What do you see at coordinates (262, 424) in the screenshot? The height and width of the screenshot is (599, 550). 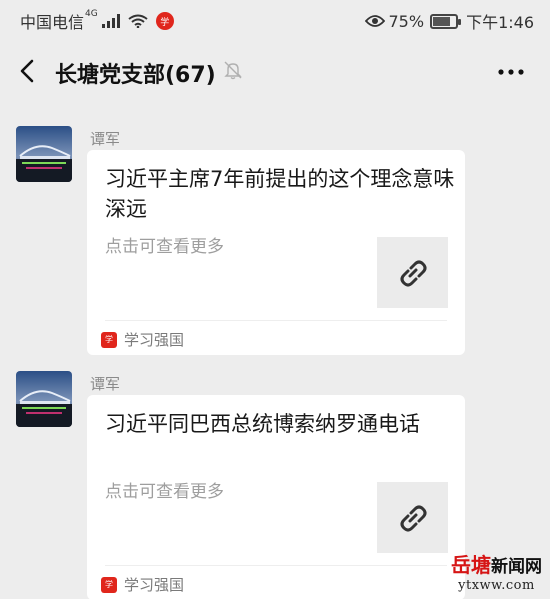 I see `card-title: 习近平同巴西总统博索纳罗通电话` at bounding box center [262, 424].